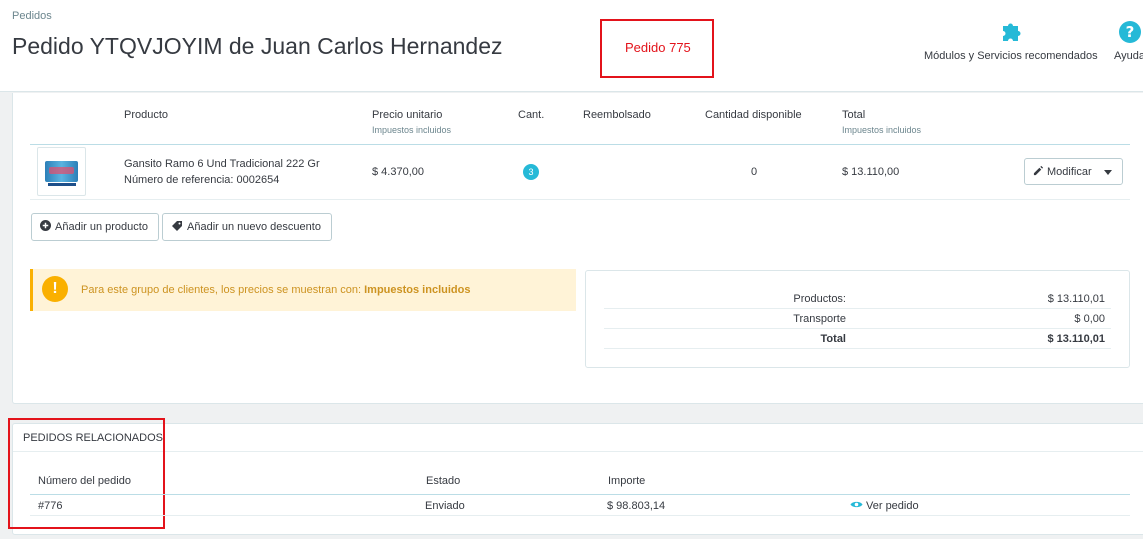  Describe the element at coordinates (753, 115) in the screenshot. I see `col-cantidad-disponible: Cantidad disponible` at that location.